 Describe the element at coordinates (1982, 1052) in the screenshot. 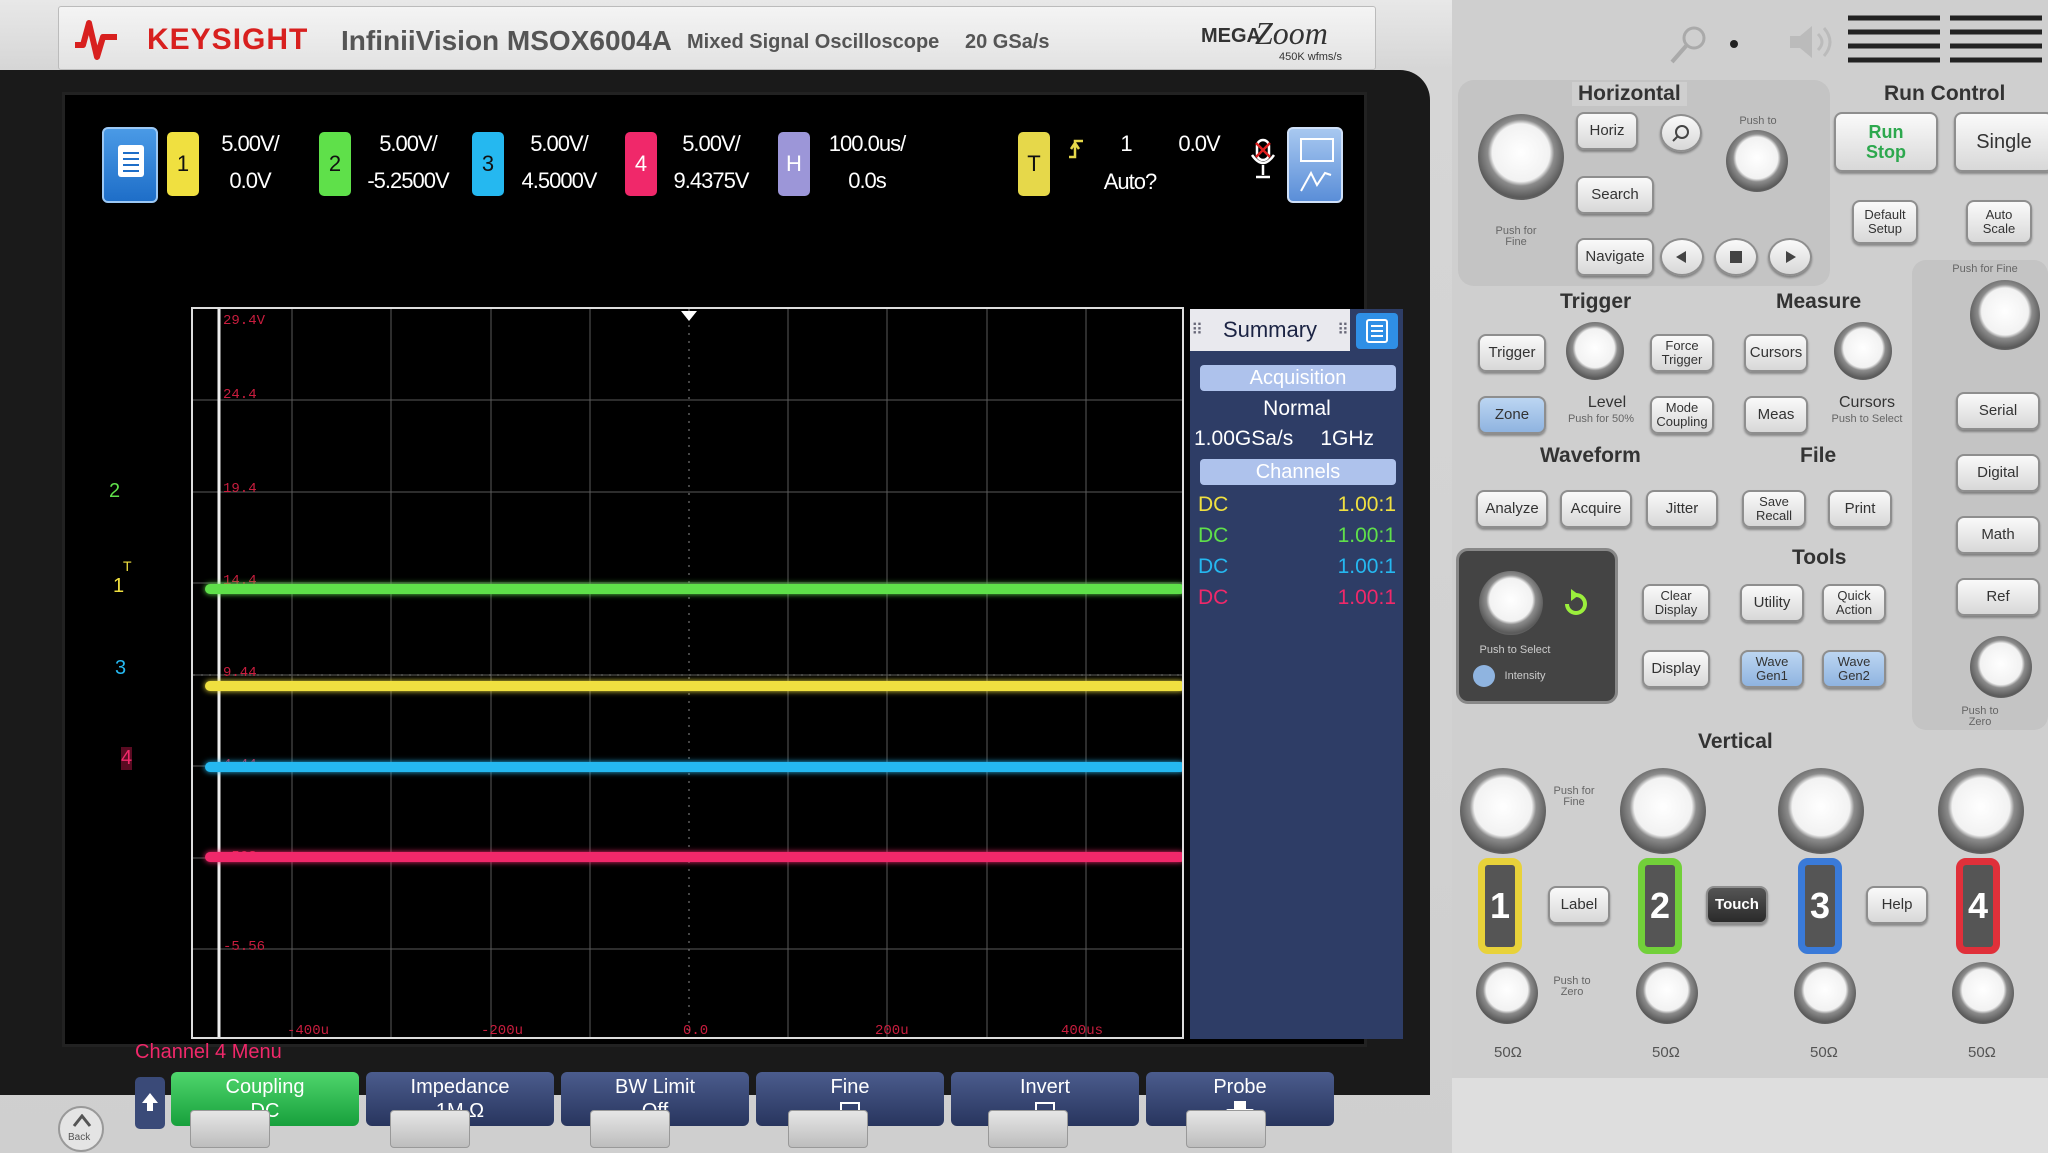

I see `ch4-impedance-label: 50Ω` at that location.